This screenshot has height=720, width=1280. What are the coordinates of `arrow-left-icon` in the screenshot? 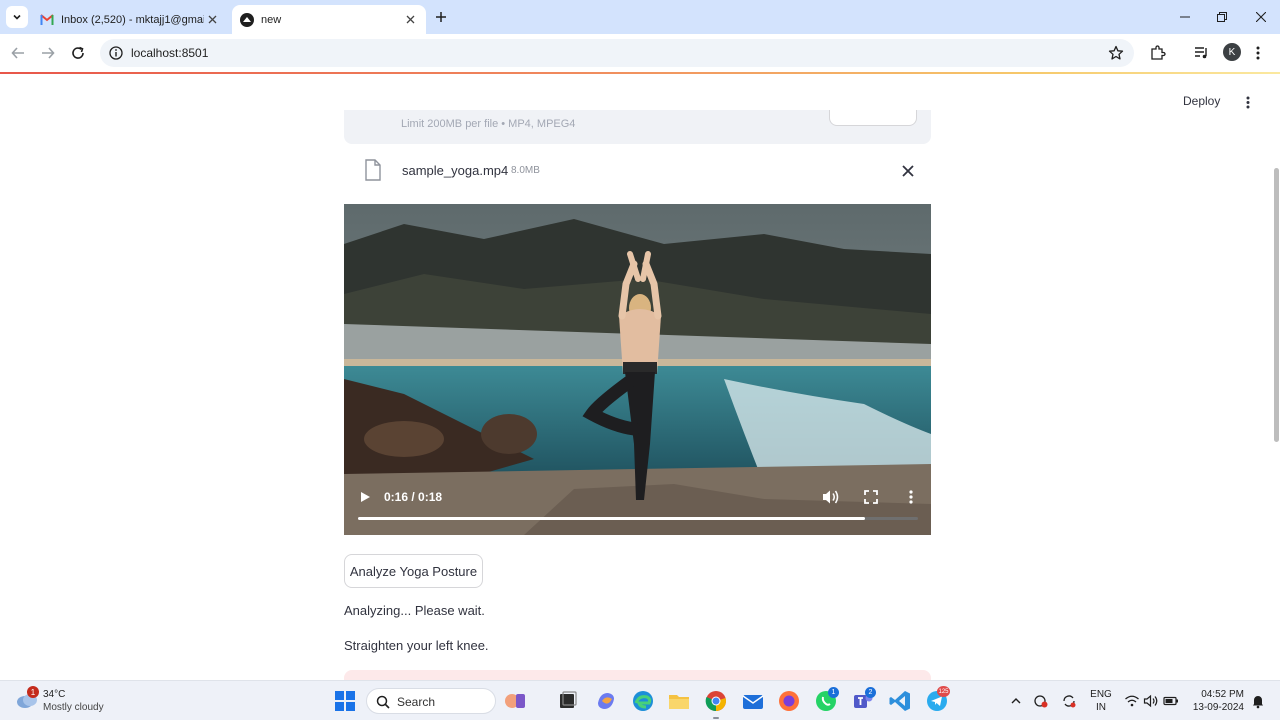 It's located at (17, 53).